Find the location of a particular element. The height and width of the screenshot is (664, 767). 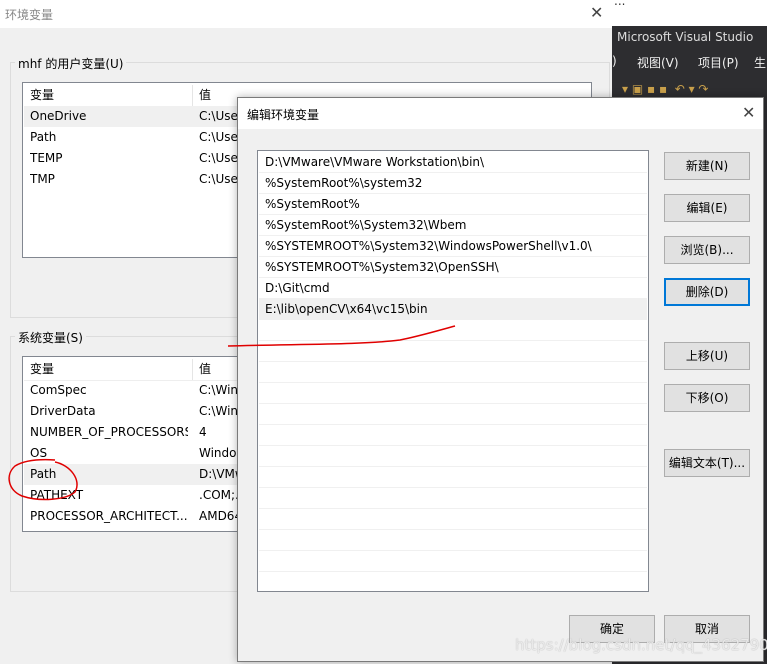

title-bar: 环境变量 ✕ is located at coordinates (306, 14).